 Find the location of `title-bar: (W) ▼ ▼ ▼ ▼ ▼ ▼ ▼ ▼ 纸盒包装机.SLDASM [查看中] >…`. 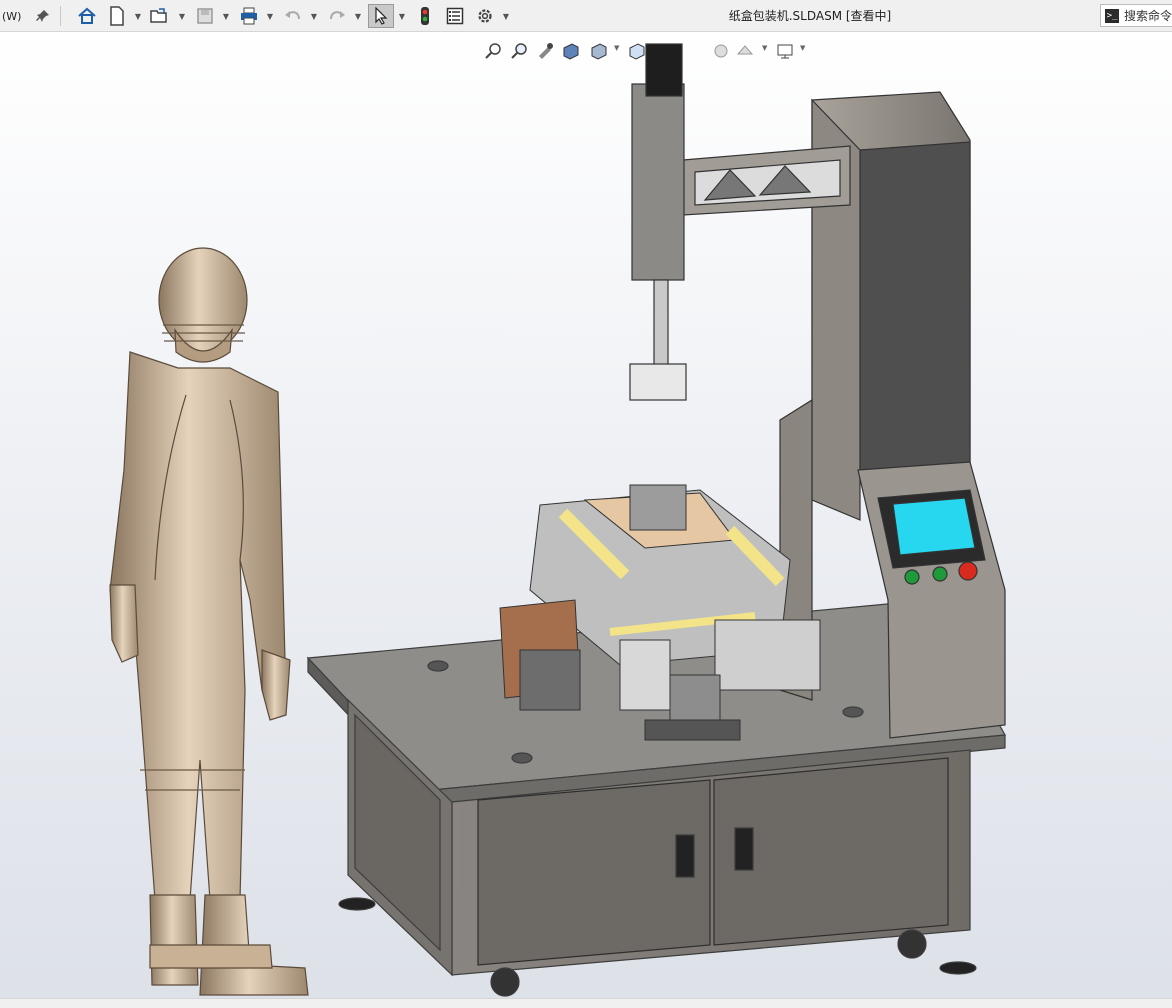

title-bar: (W) ▼ ▼ ▼ ▼ ▼ ▼ ▼ ▼ 纸盒包装机.SLDASM [查看中] >… is located at coordinates (586, 16).